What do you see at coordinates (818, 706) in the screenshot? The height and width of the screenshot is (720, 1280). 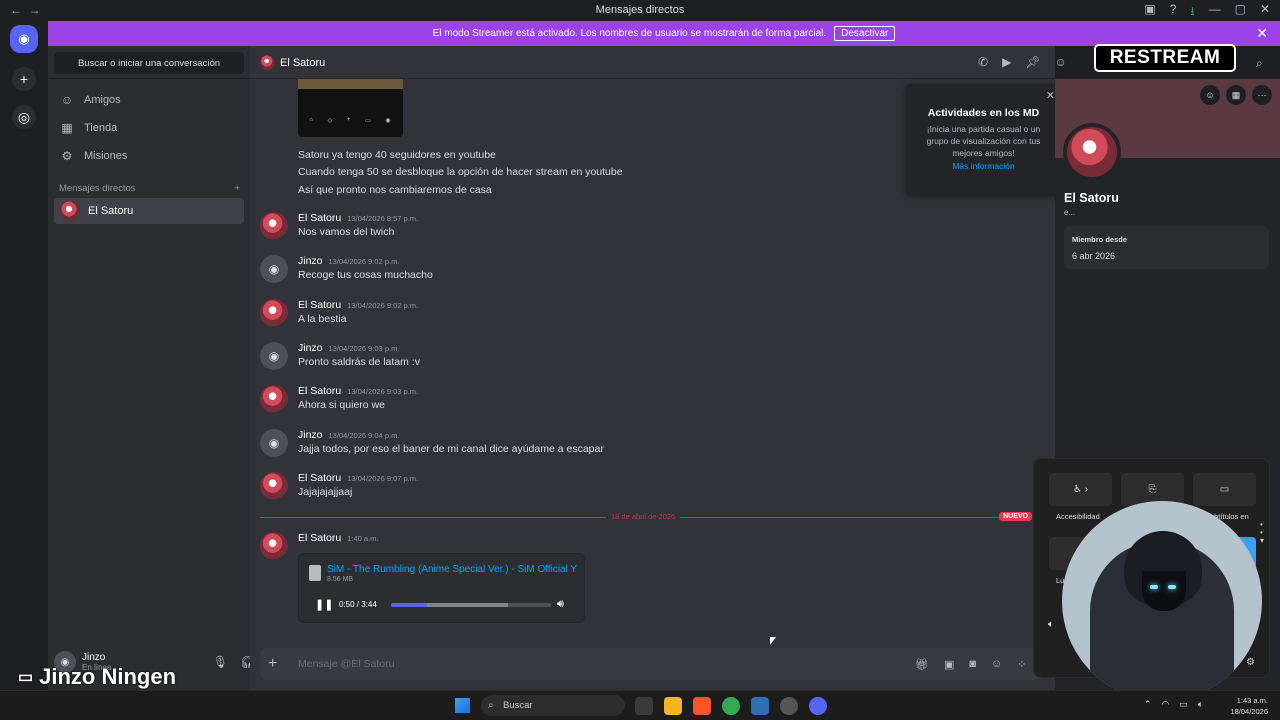 I see `discord-taskbar-icon` at bounding box center [818, 706].